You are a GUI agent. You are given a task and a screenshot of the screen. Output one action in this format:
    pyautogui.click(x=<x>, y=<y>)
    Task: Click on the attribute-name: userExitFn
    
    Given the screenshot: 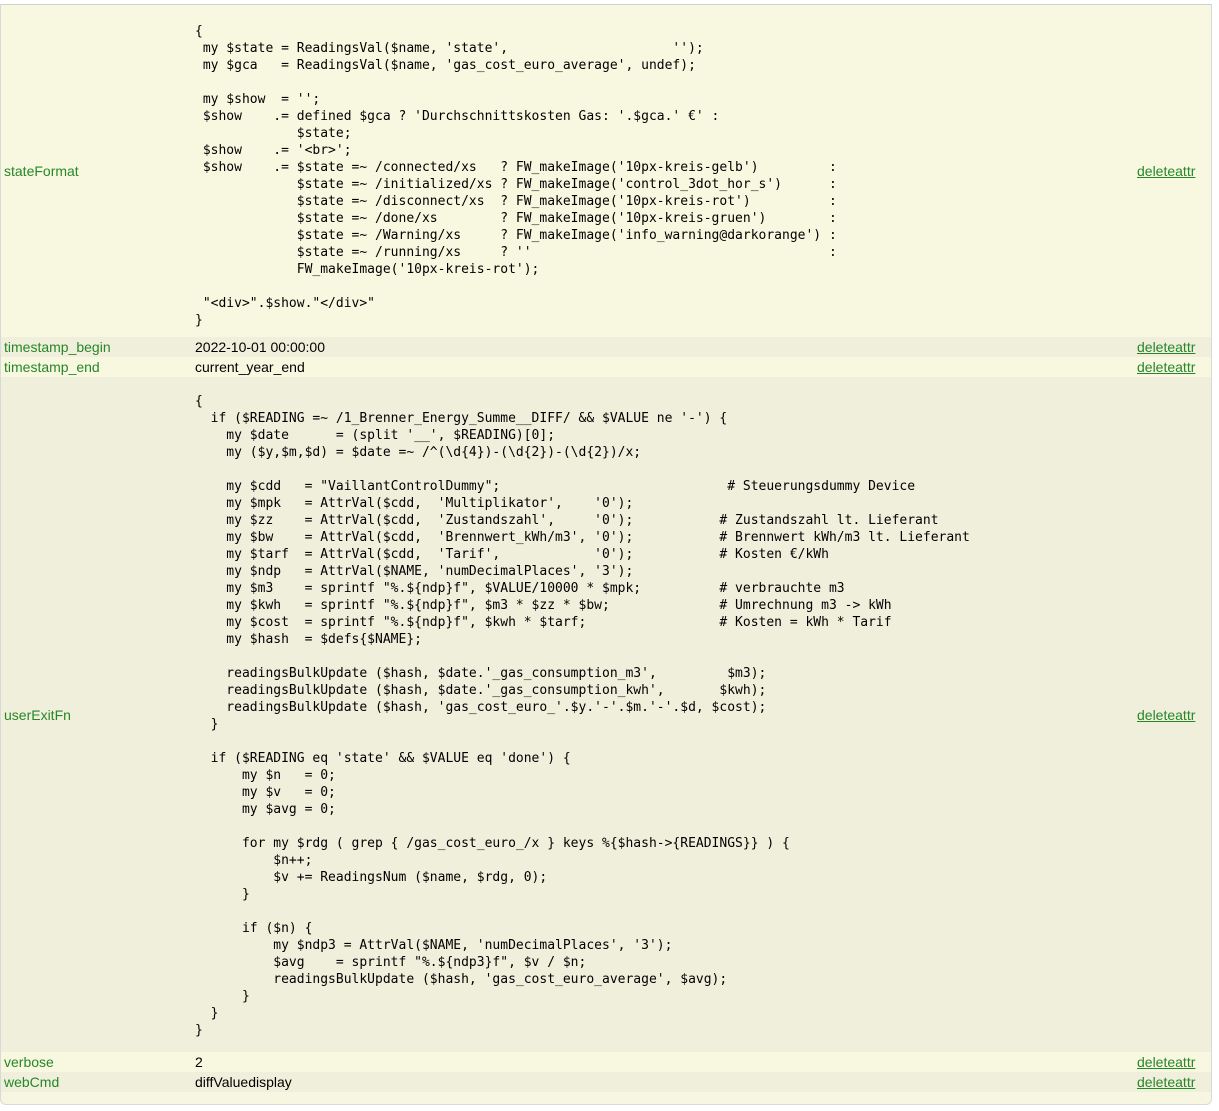 What is the action you would take?
    pyautogui.click(x=96, y=714)
    